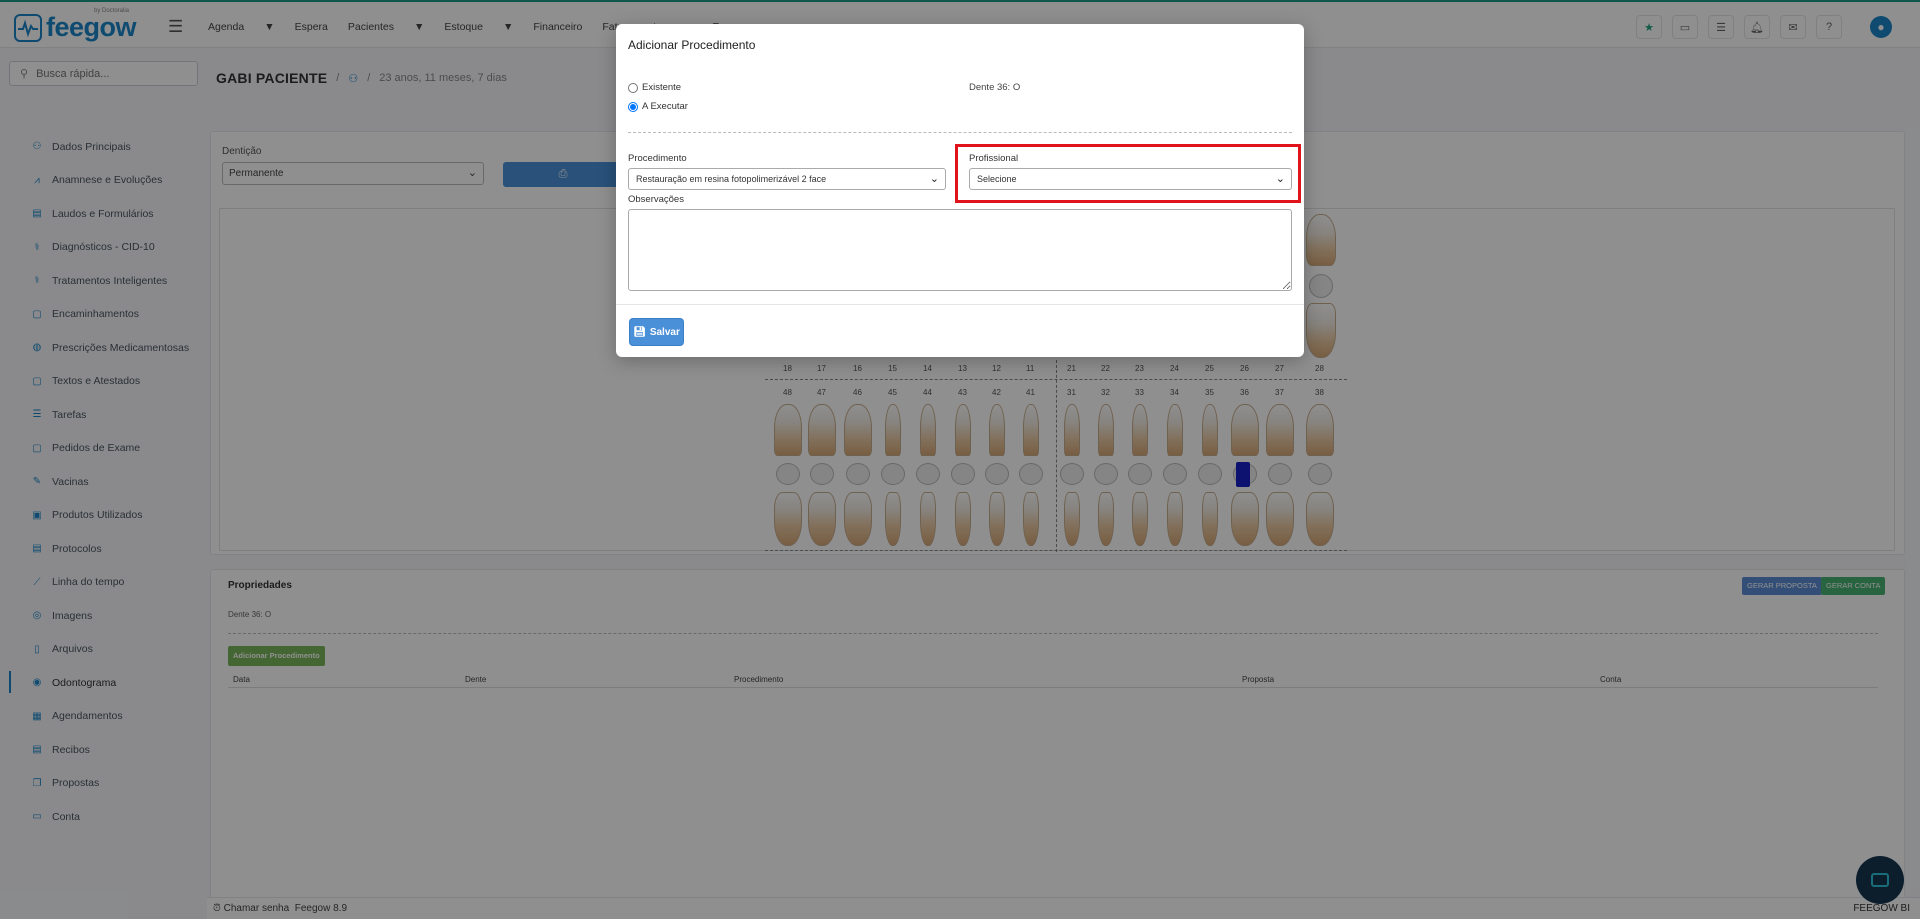  I want to click on radio-a-executar: A Executar, so click(658, 106).